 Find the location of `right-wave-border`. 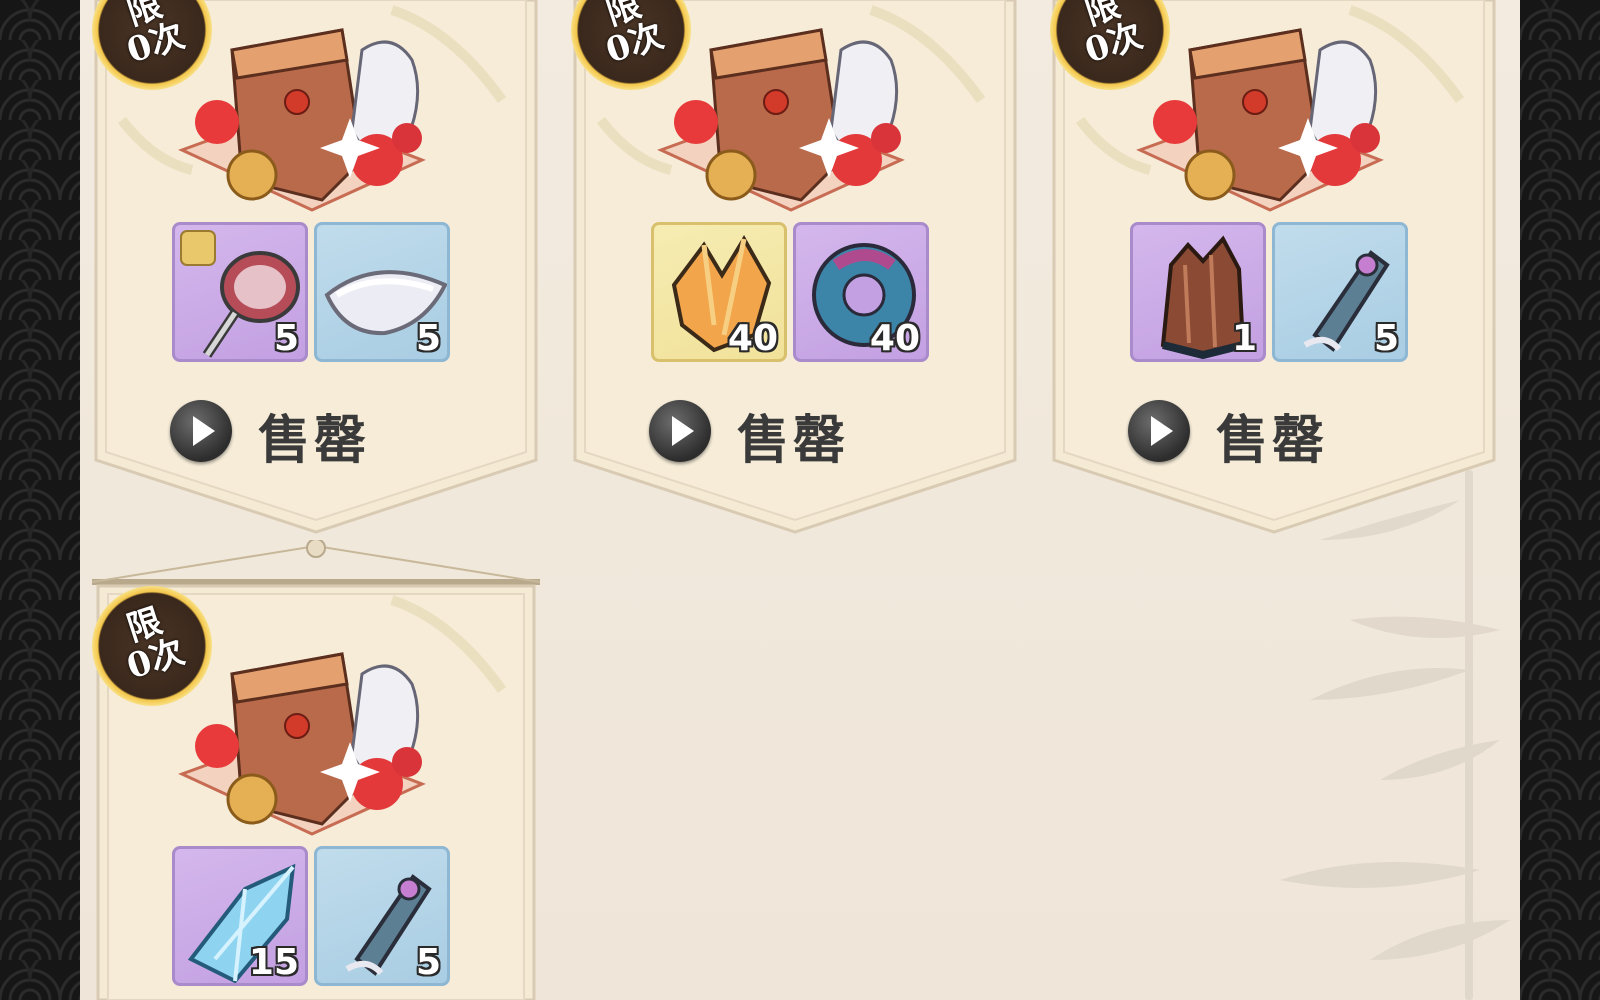

right-wave-border is located at coordinates (1560, 500).